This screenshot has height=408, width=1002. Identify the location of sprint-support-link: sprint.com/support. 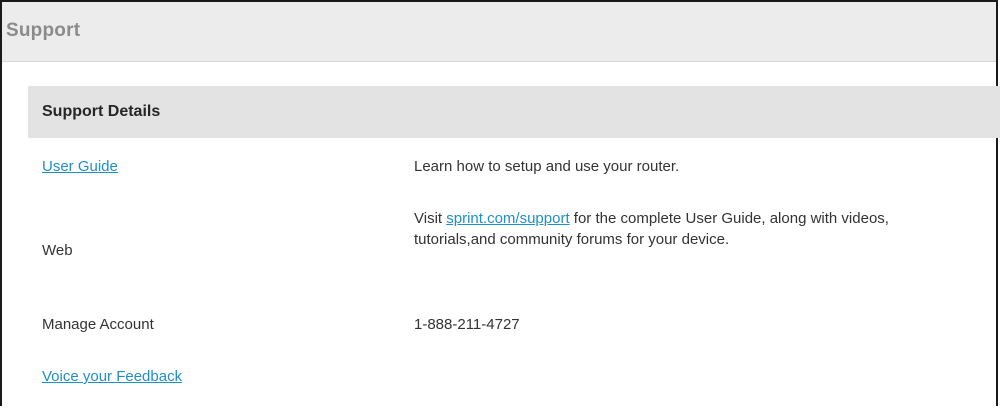
(507, 218).